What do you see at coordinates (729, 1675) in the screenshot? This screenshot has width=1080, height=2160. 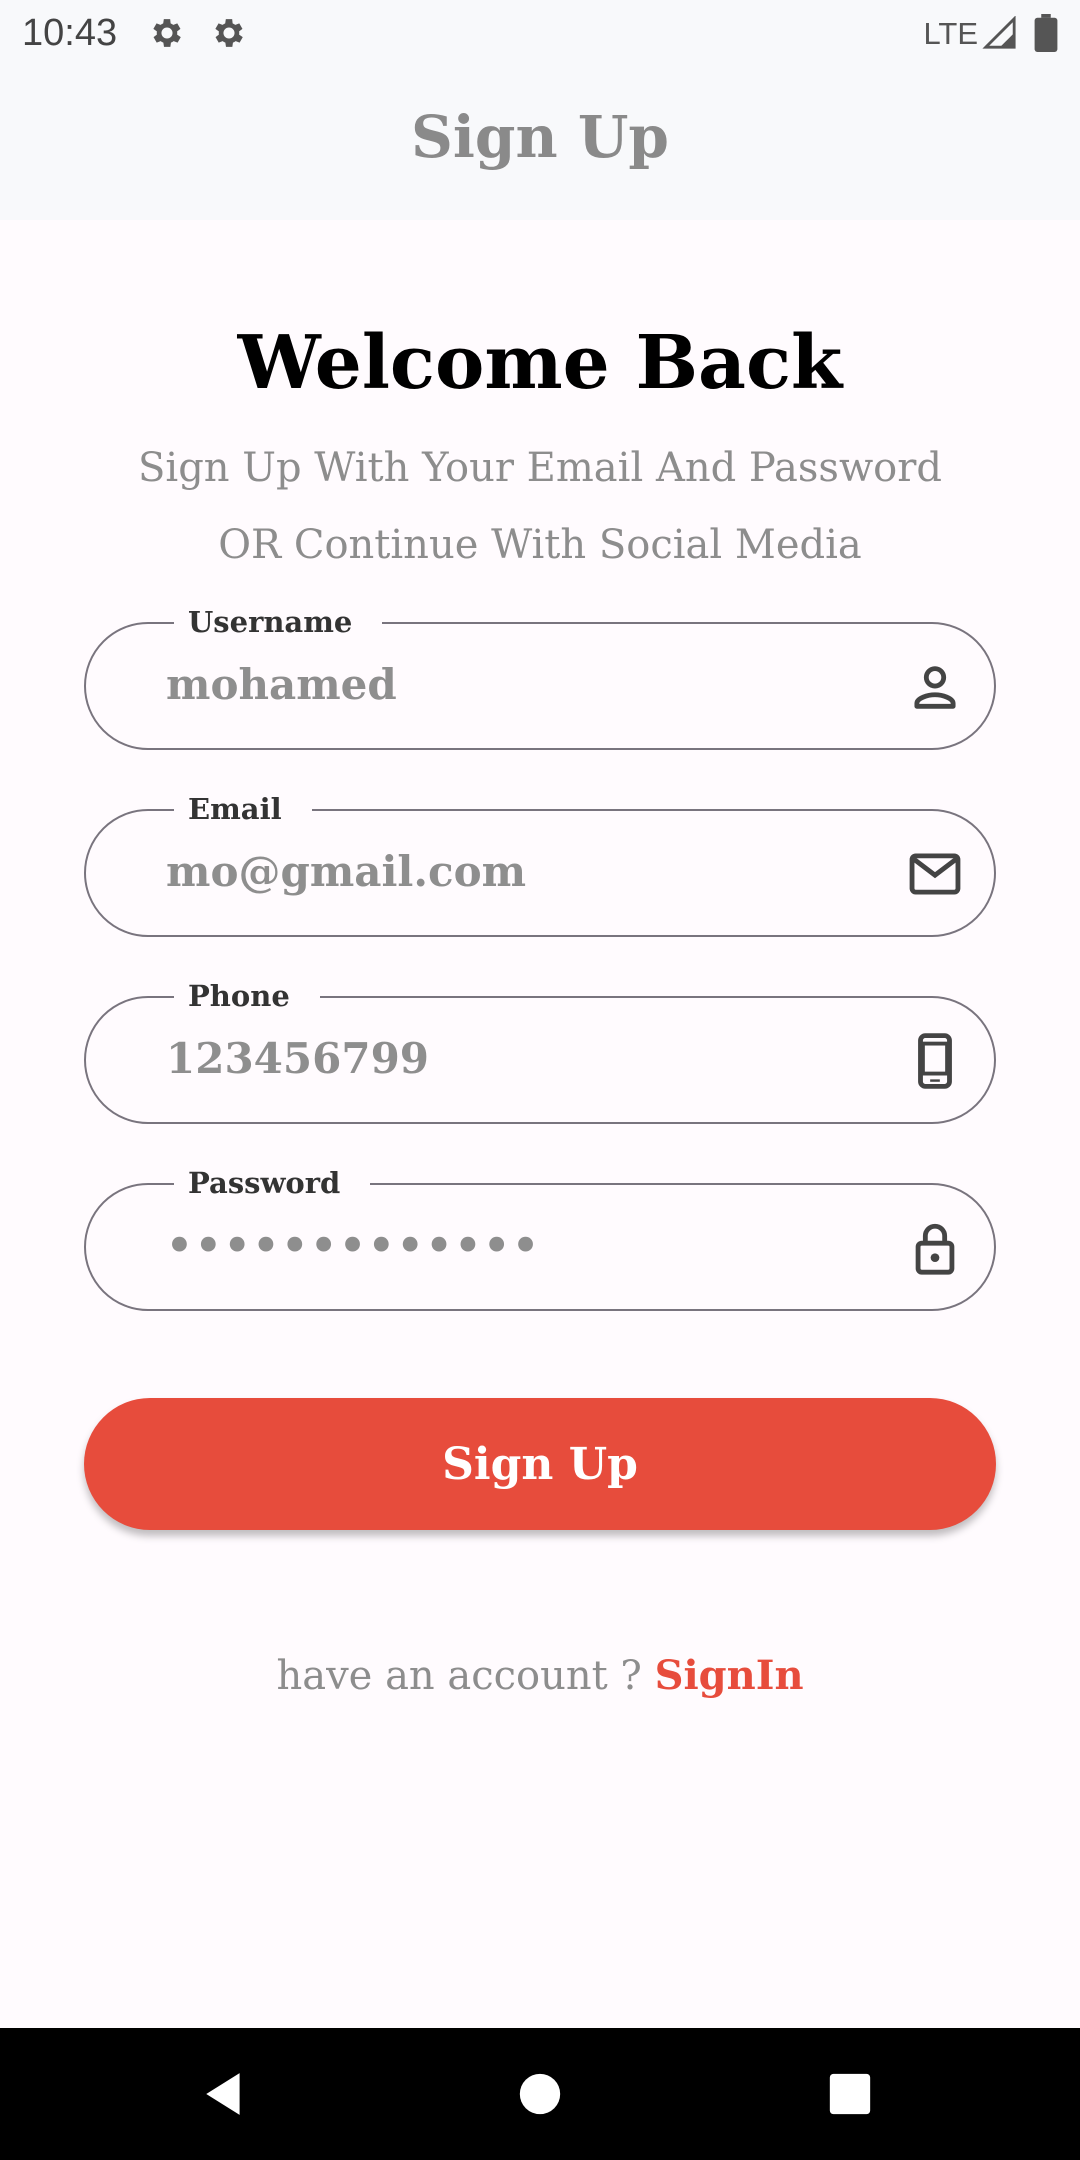 I see `signin-link: SignIn` at bounding box center [729, 1675].